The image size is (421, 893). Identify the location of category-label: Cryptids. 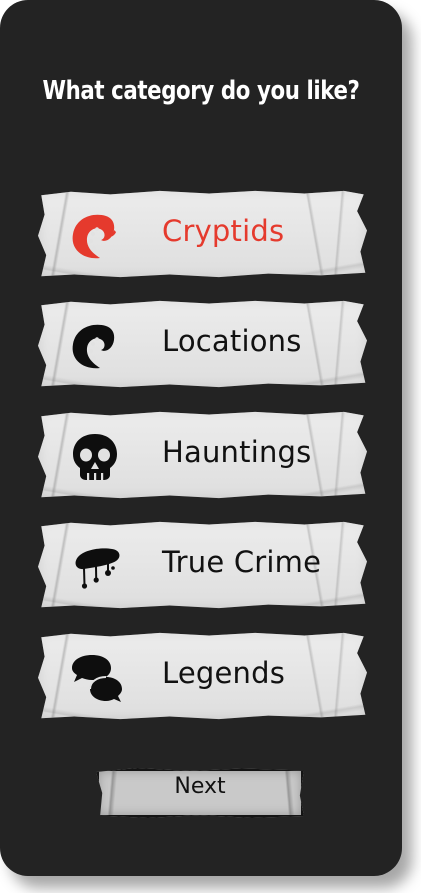
(223, 231).